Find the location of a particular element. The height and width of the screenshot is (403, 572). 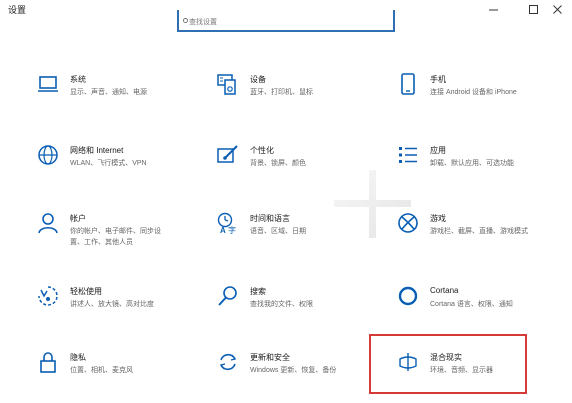

tile-search: 搜索 查找我的文件、权限 is located at coordinates (299, 305).